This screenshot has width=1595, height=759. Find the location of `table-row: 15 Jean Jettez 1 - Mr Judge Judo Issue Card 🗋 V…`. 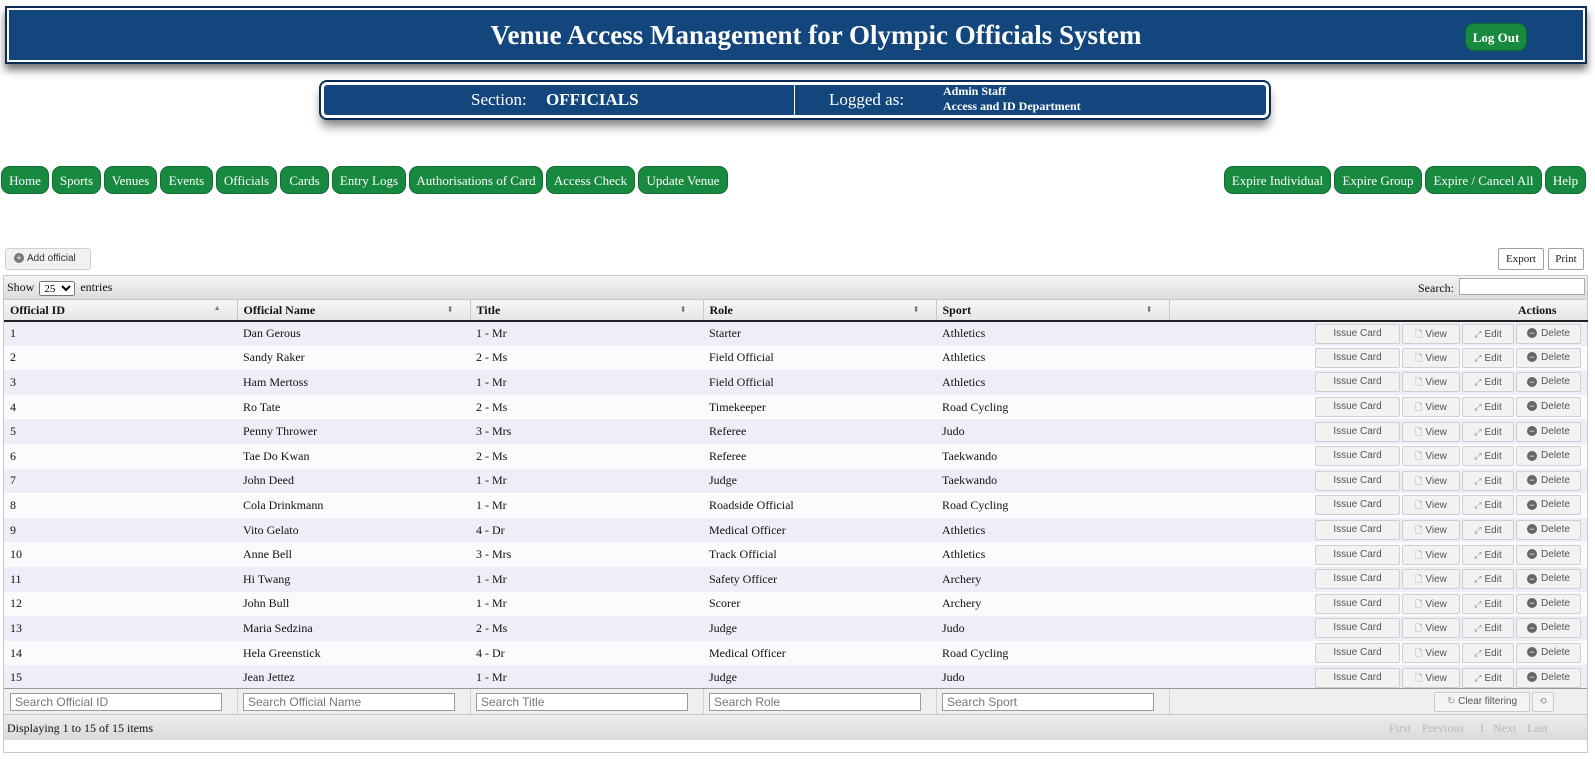

table-row: 15 Jean Jettez 1 - Mr Judge Judo Issue Card 🗋 V… is located at coordinates (795, 677).